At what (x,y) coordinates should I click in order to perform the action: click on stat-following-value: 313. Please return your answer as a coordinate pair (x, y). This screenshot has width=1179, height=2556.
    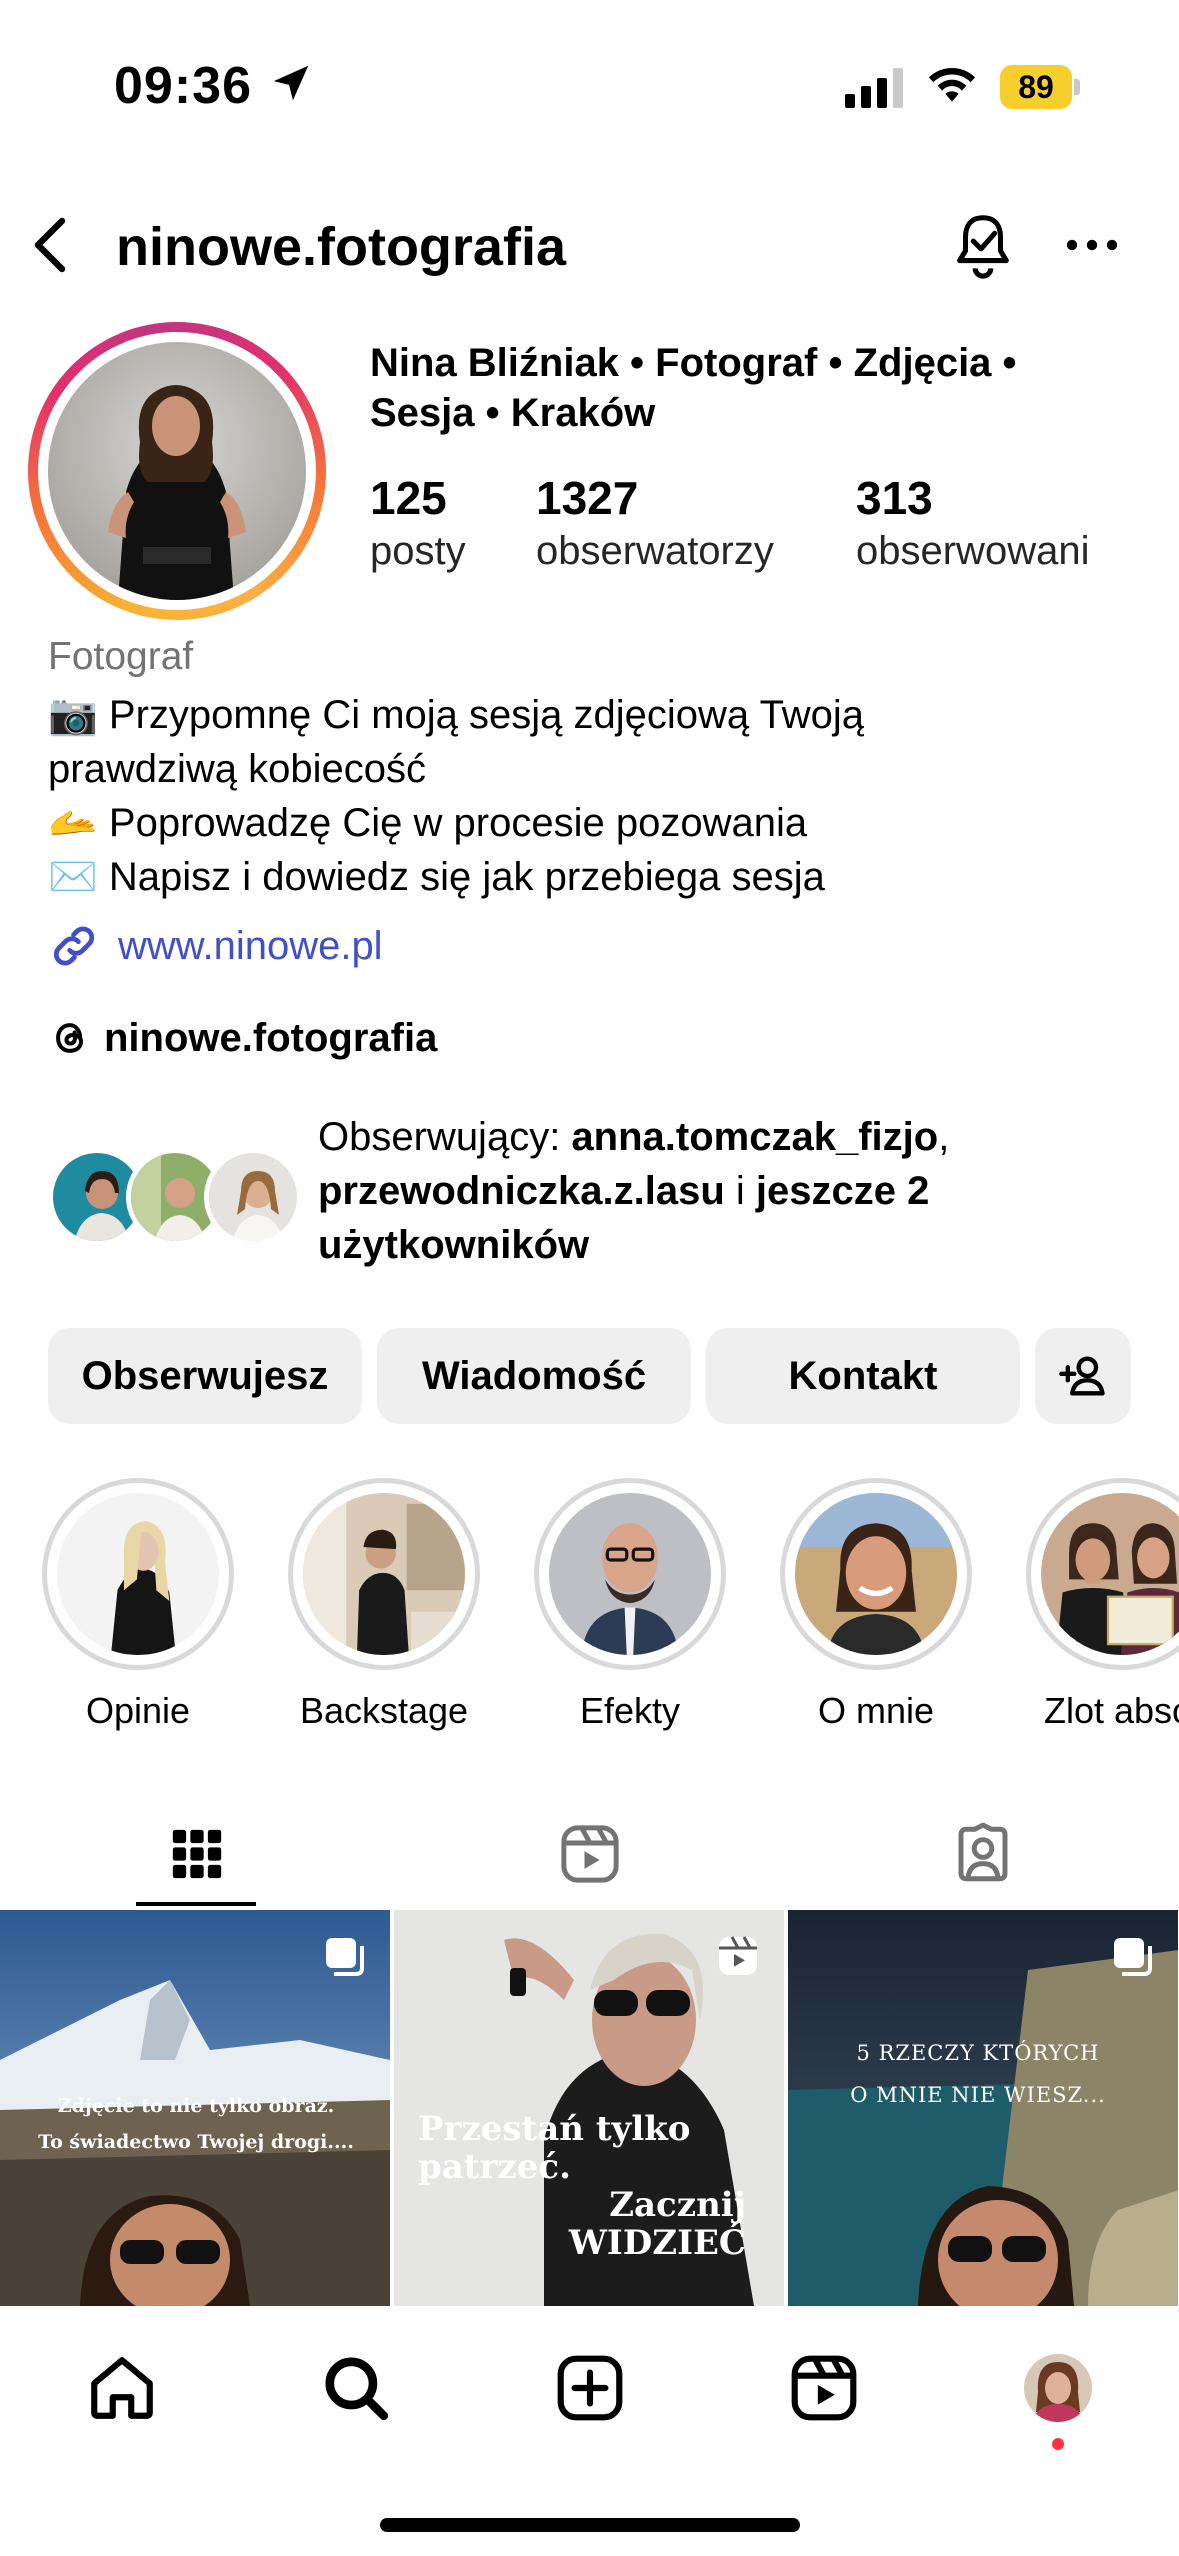
    Looking at the image, I should click on (894, 498).